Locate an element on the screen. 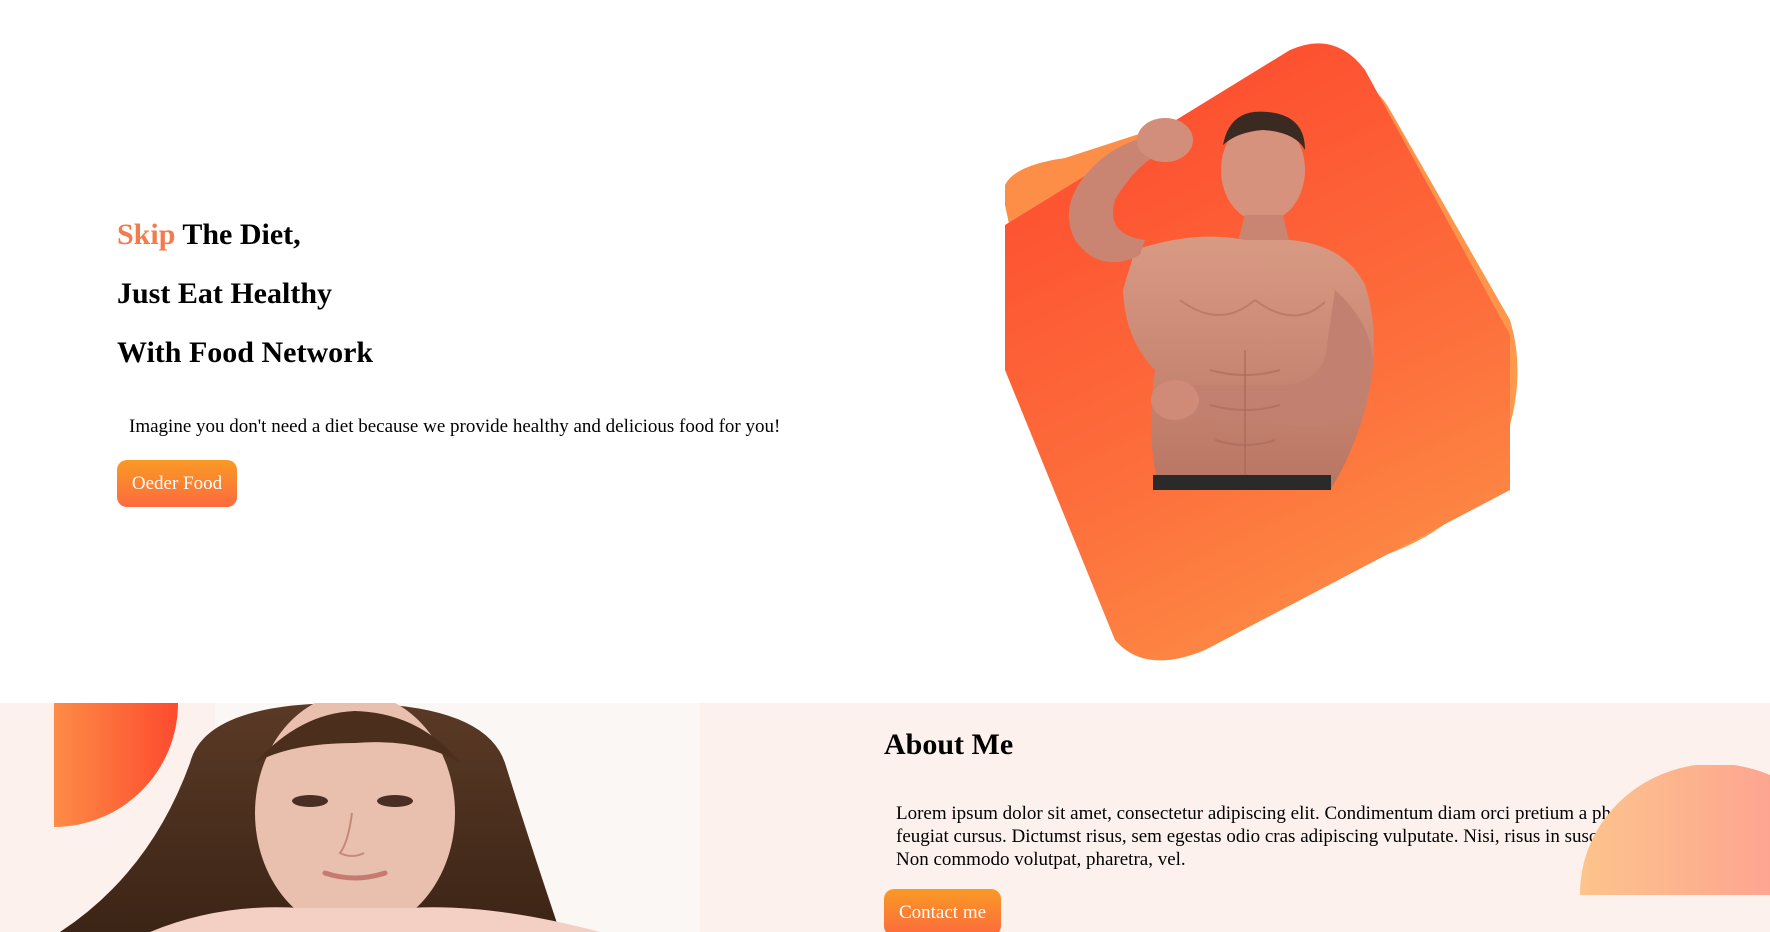  hero-accent-word: Skip is located at coordinates (146, 234).